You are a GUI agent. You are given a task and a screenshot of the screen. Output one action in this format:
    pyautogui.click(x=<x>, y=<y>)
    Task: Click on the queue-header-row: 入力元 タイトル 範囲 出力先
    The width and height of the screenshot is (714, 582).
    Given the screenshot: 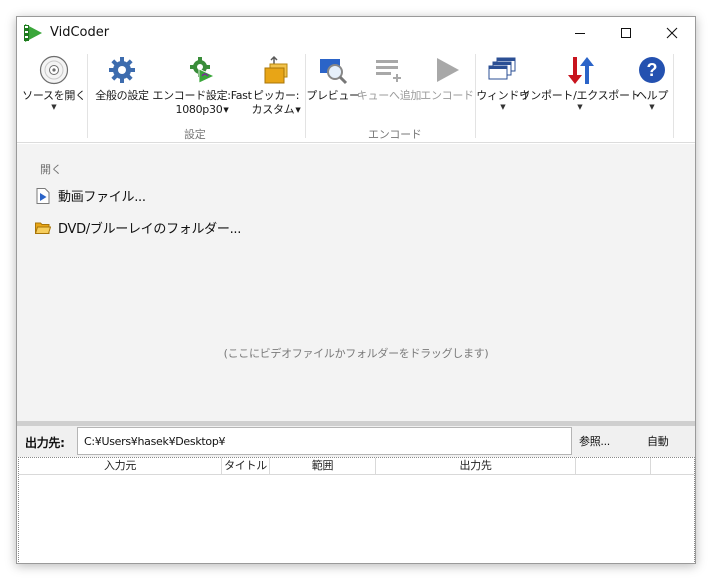 What is the action you would take?
    pyautogui.click(x=356, y=466)
    